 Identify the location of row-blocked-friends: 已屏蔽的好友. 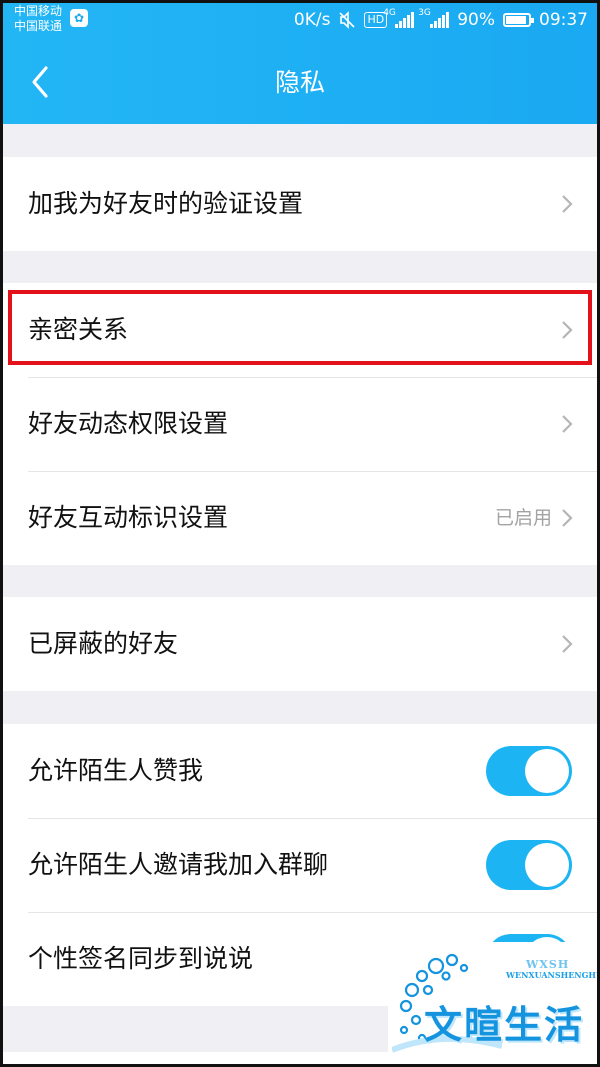
(300, 644).